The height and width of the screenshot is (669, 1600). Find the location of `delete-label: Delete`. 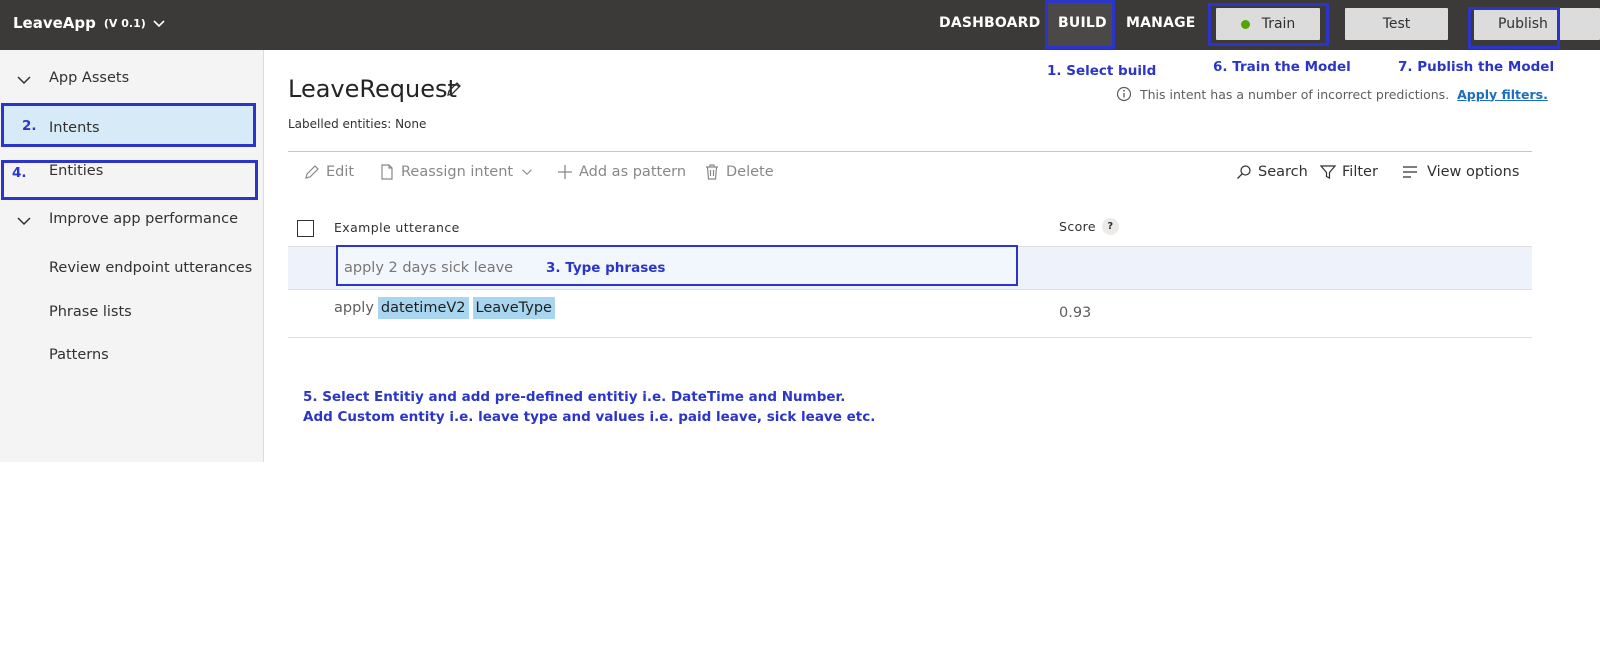

delete-label: Delete is located at coordinates (750, 172).